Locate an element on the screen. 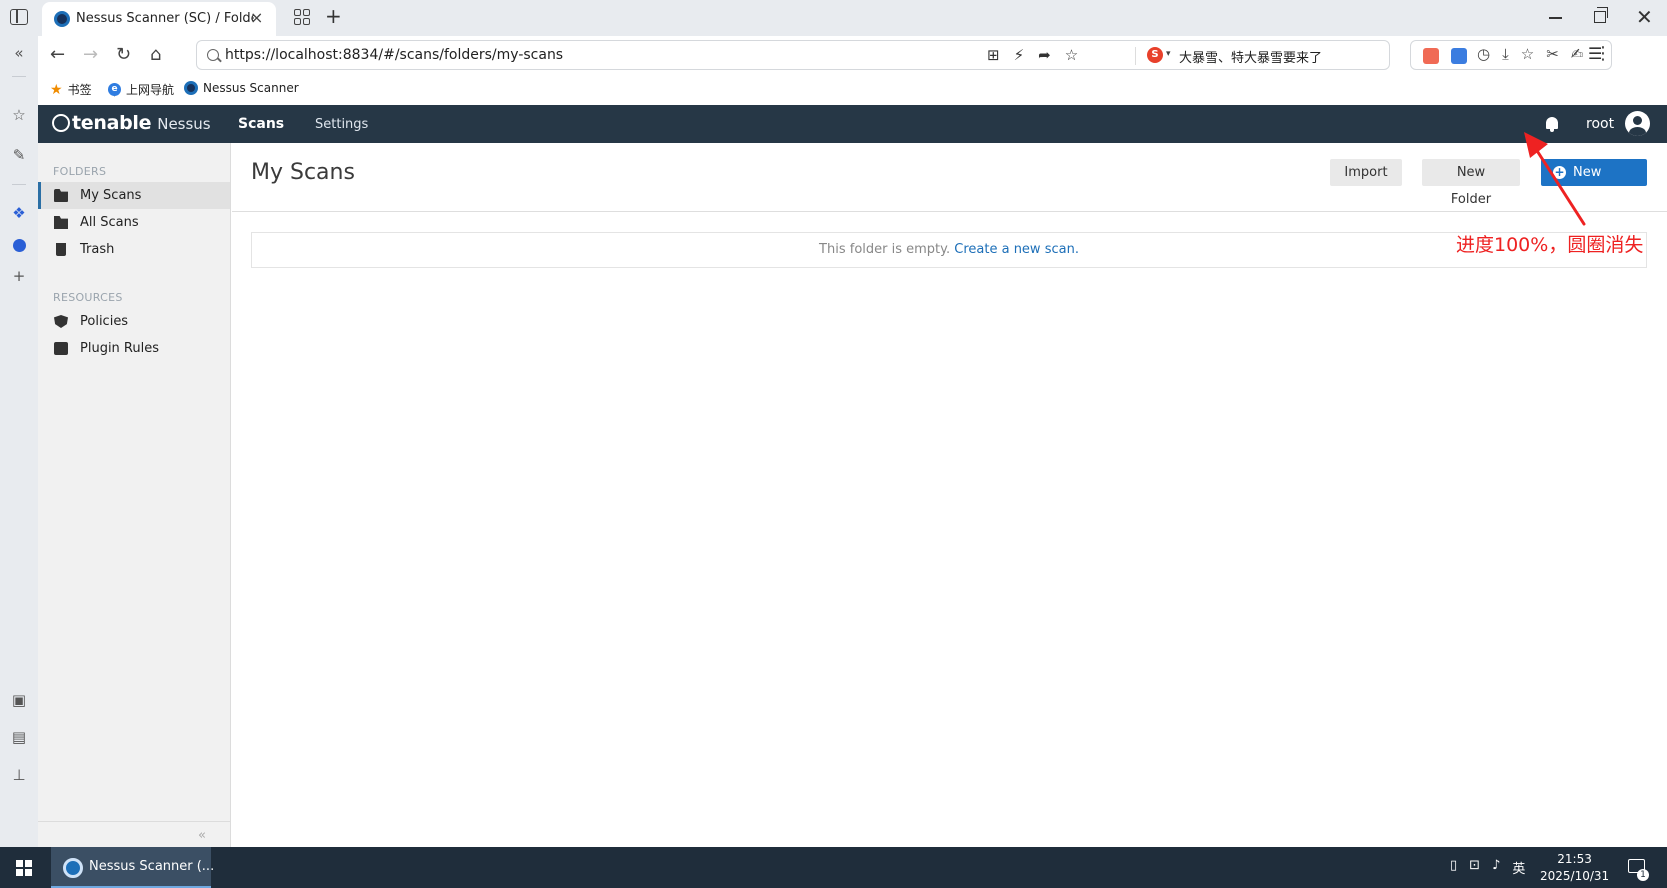 Image resolution: width=1667 pixels, height=888 pixels. sidebar-item-my-scans: My Scans is located at coordinates (134, 195).